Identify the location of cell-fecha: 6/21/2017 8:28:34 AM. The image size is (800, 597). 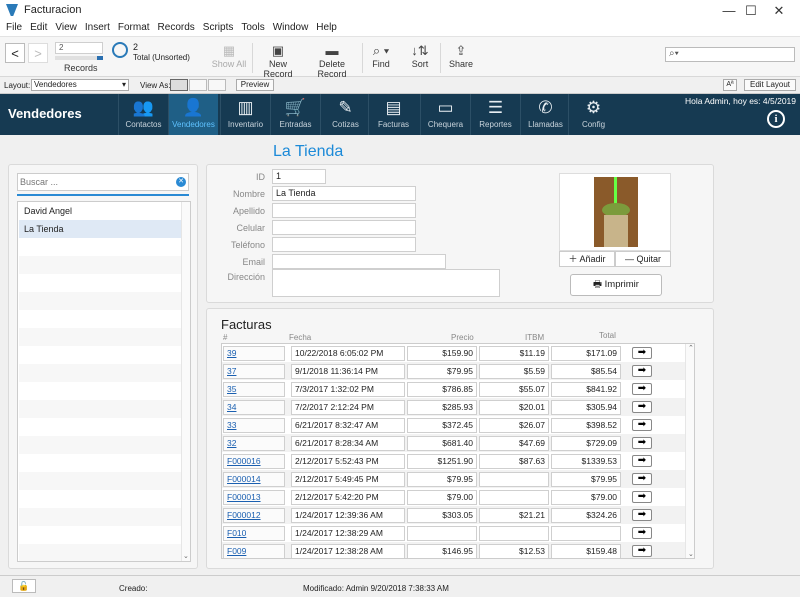
(348, 443).